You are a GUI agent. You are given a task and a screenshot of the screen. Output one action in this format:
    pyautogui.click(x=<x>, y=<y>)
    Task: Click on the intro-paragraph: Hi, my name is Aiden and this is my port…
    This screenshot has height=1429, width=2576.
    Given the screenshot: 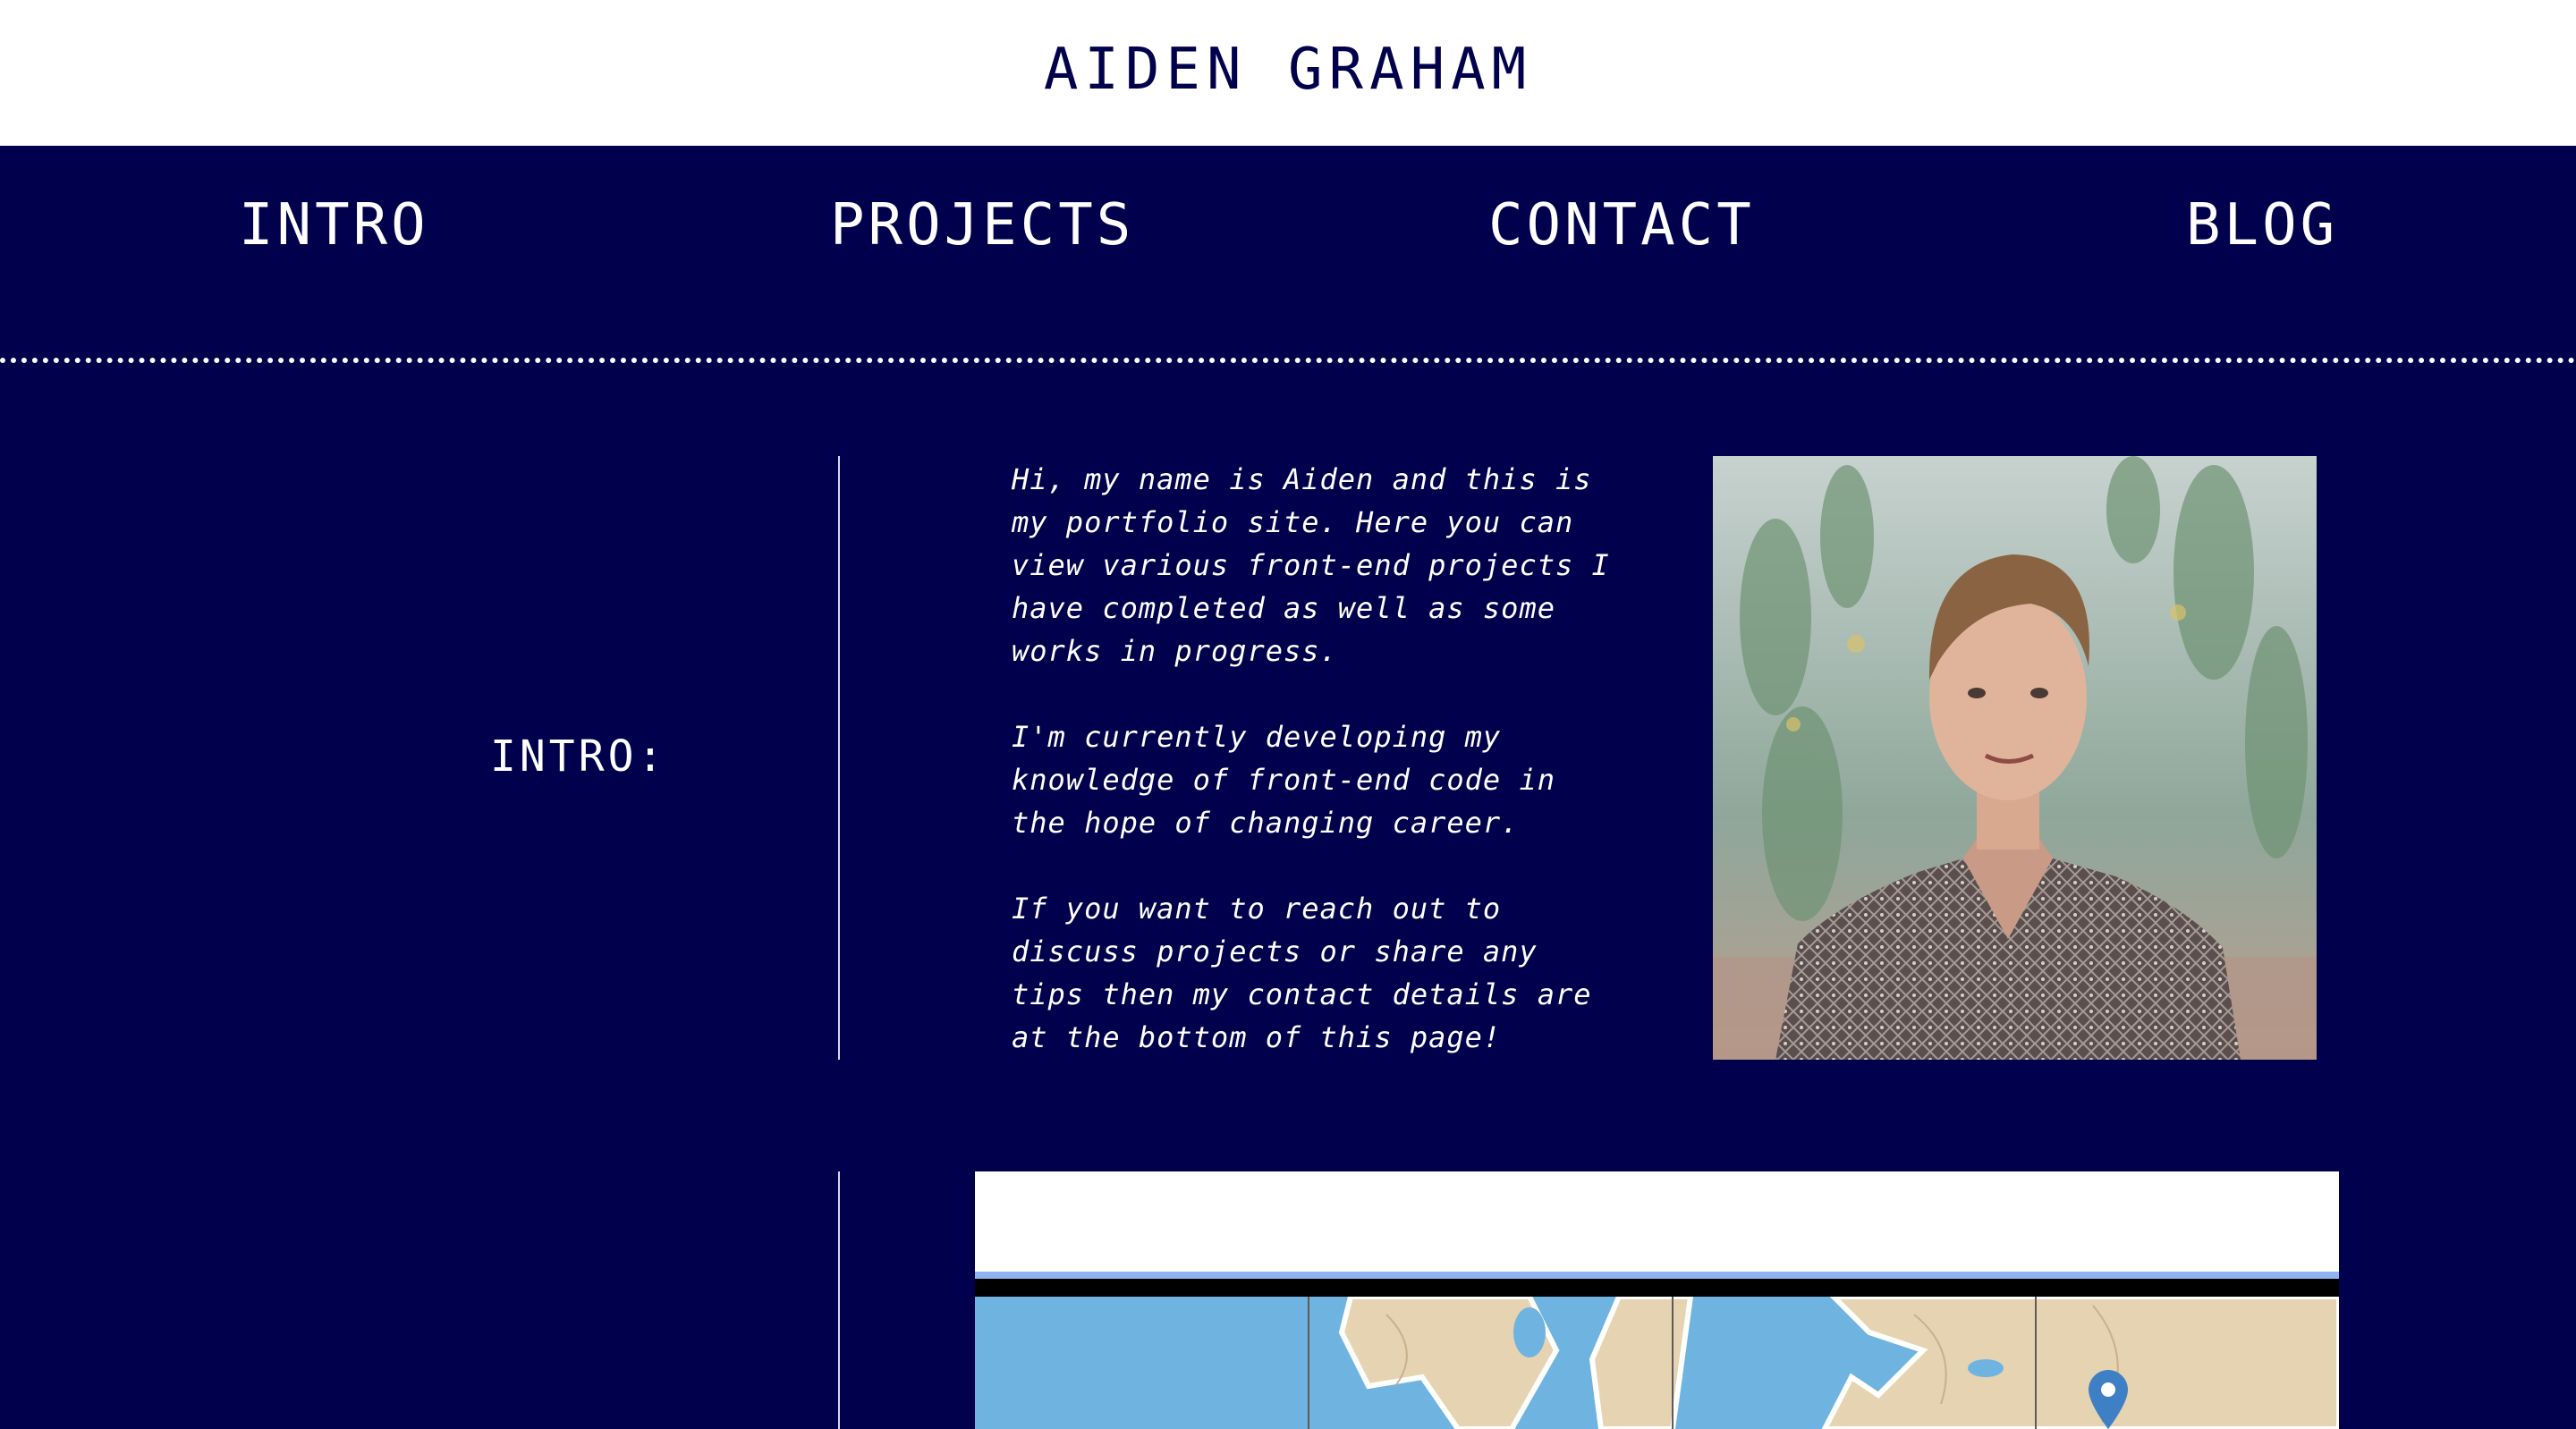 What is the action you would take?
    pyautogui.click(x=1311, y=565)
    